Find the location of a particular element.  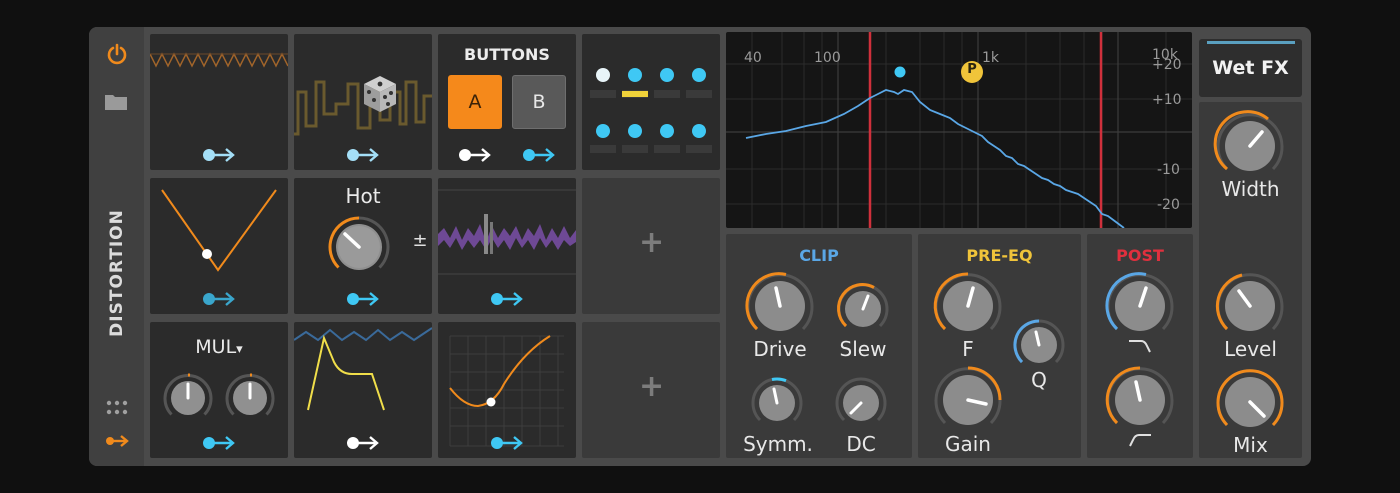

spectrum-grid is located at coordinates (959, 130).